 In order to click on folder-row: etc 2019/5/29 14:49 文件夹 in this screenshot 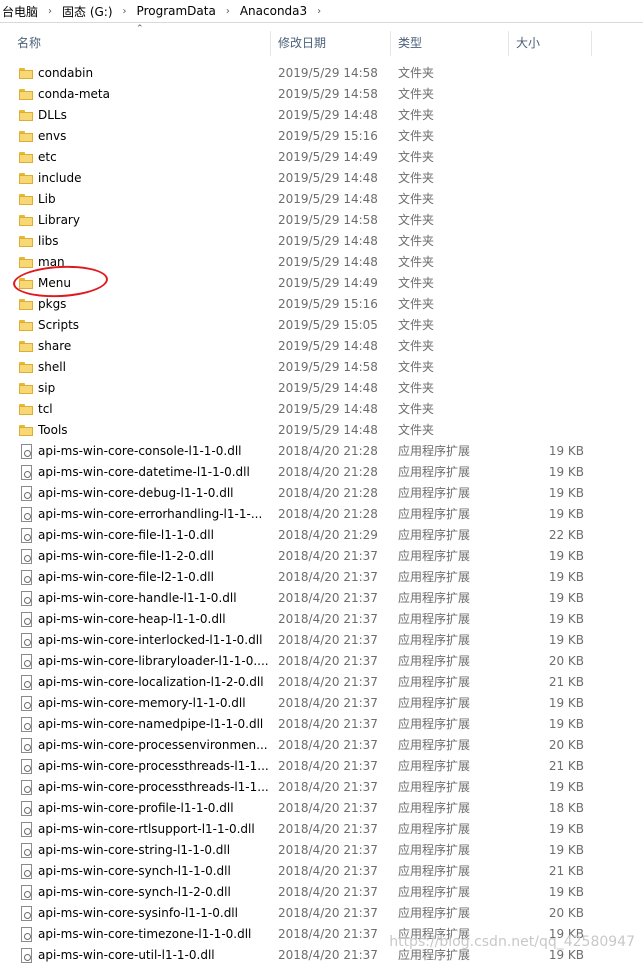, I will do `click(321, 157)`.